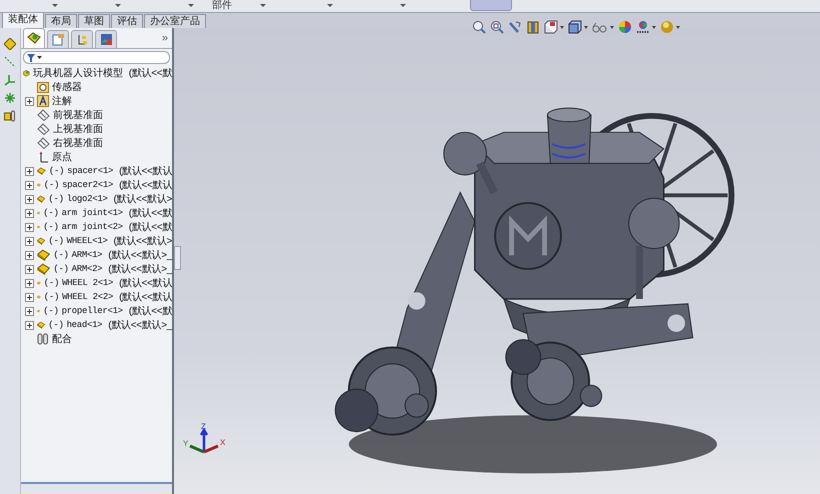 The height and width of the screenshot is (494, 820). What do you see at coordinates (575, 27) in the screenshot?
I see `cube-icon` at bounding box center [575, 27].